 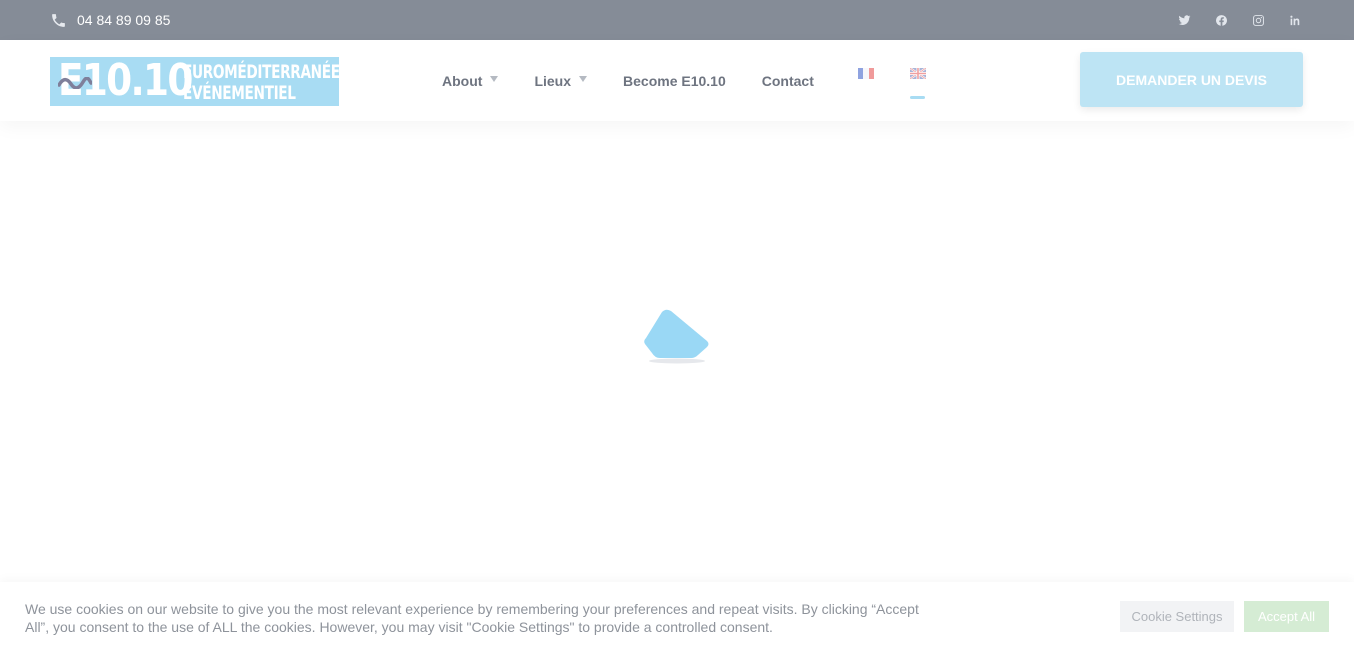 I want to click on top-bar: 04 84 89 09 85, so click(x=677, y=20).